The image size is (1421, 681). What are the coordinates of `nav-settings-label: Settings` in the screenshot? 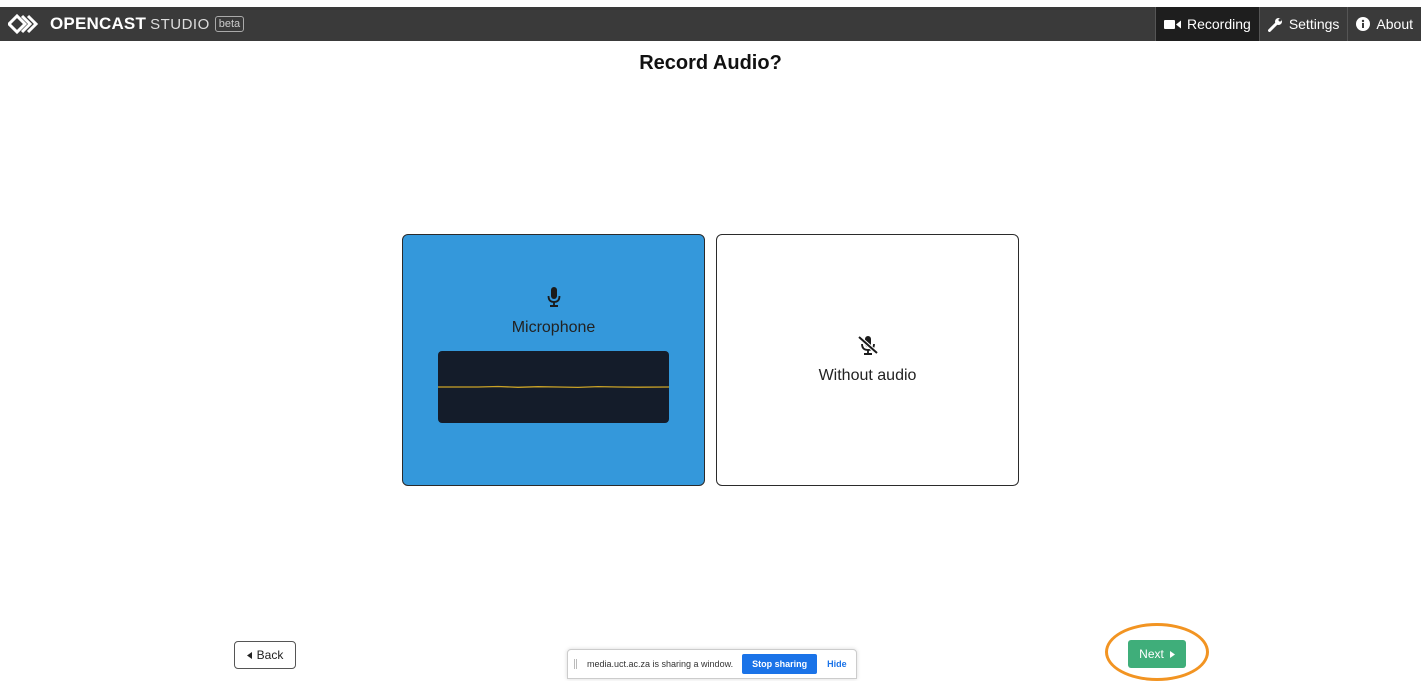 It's located at (1314, 24).